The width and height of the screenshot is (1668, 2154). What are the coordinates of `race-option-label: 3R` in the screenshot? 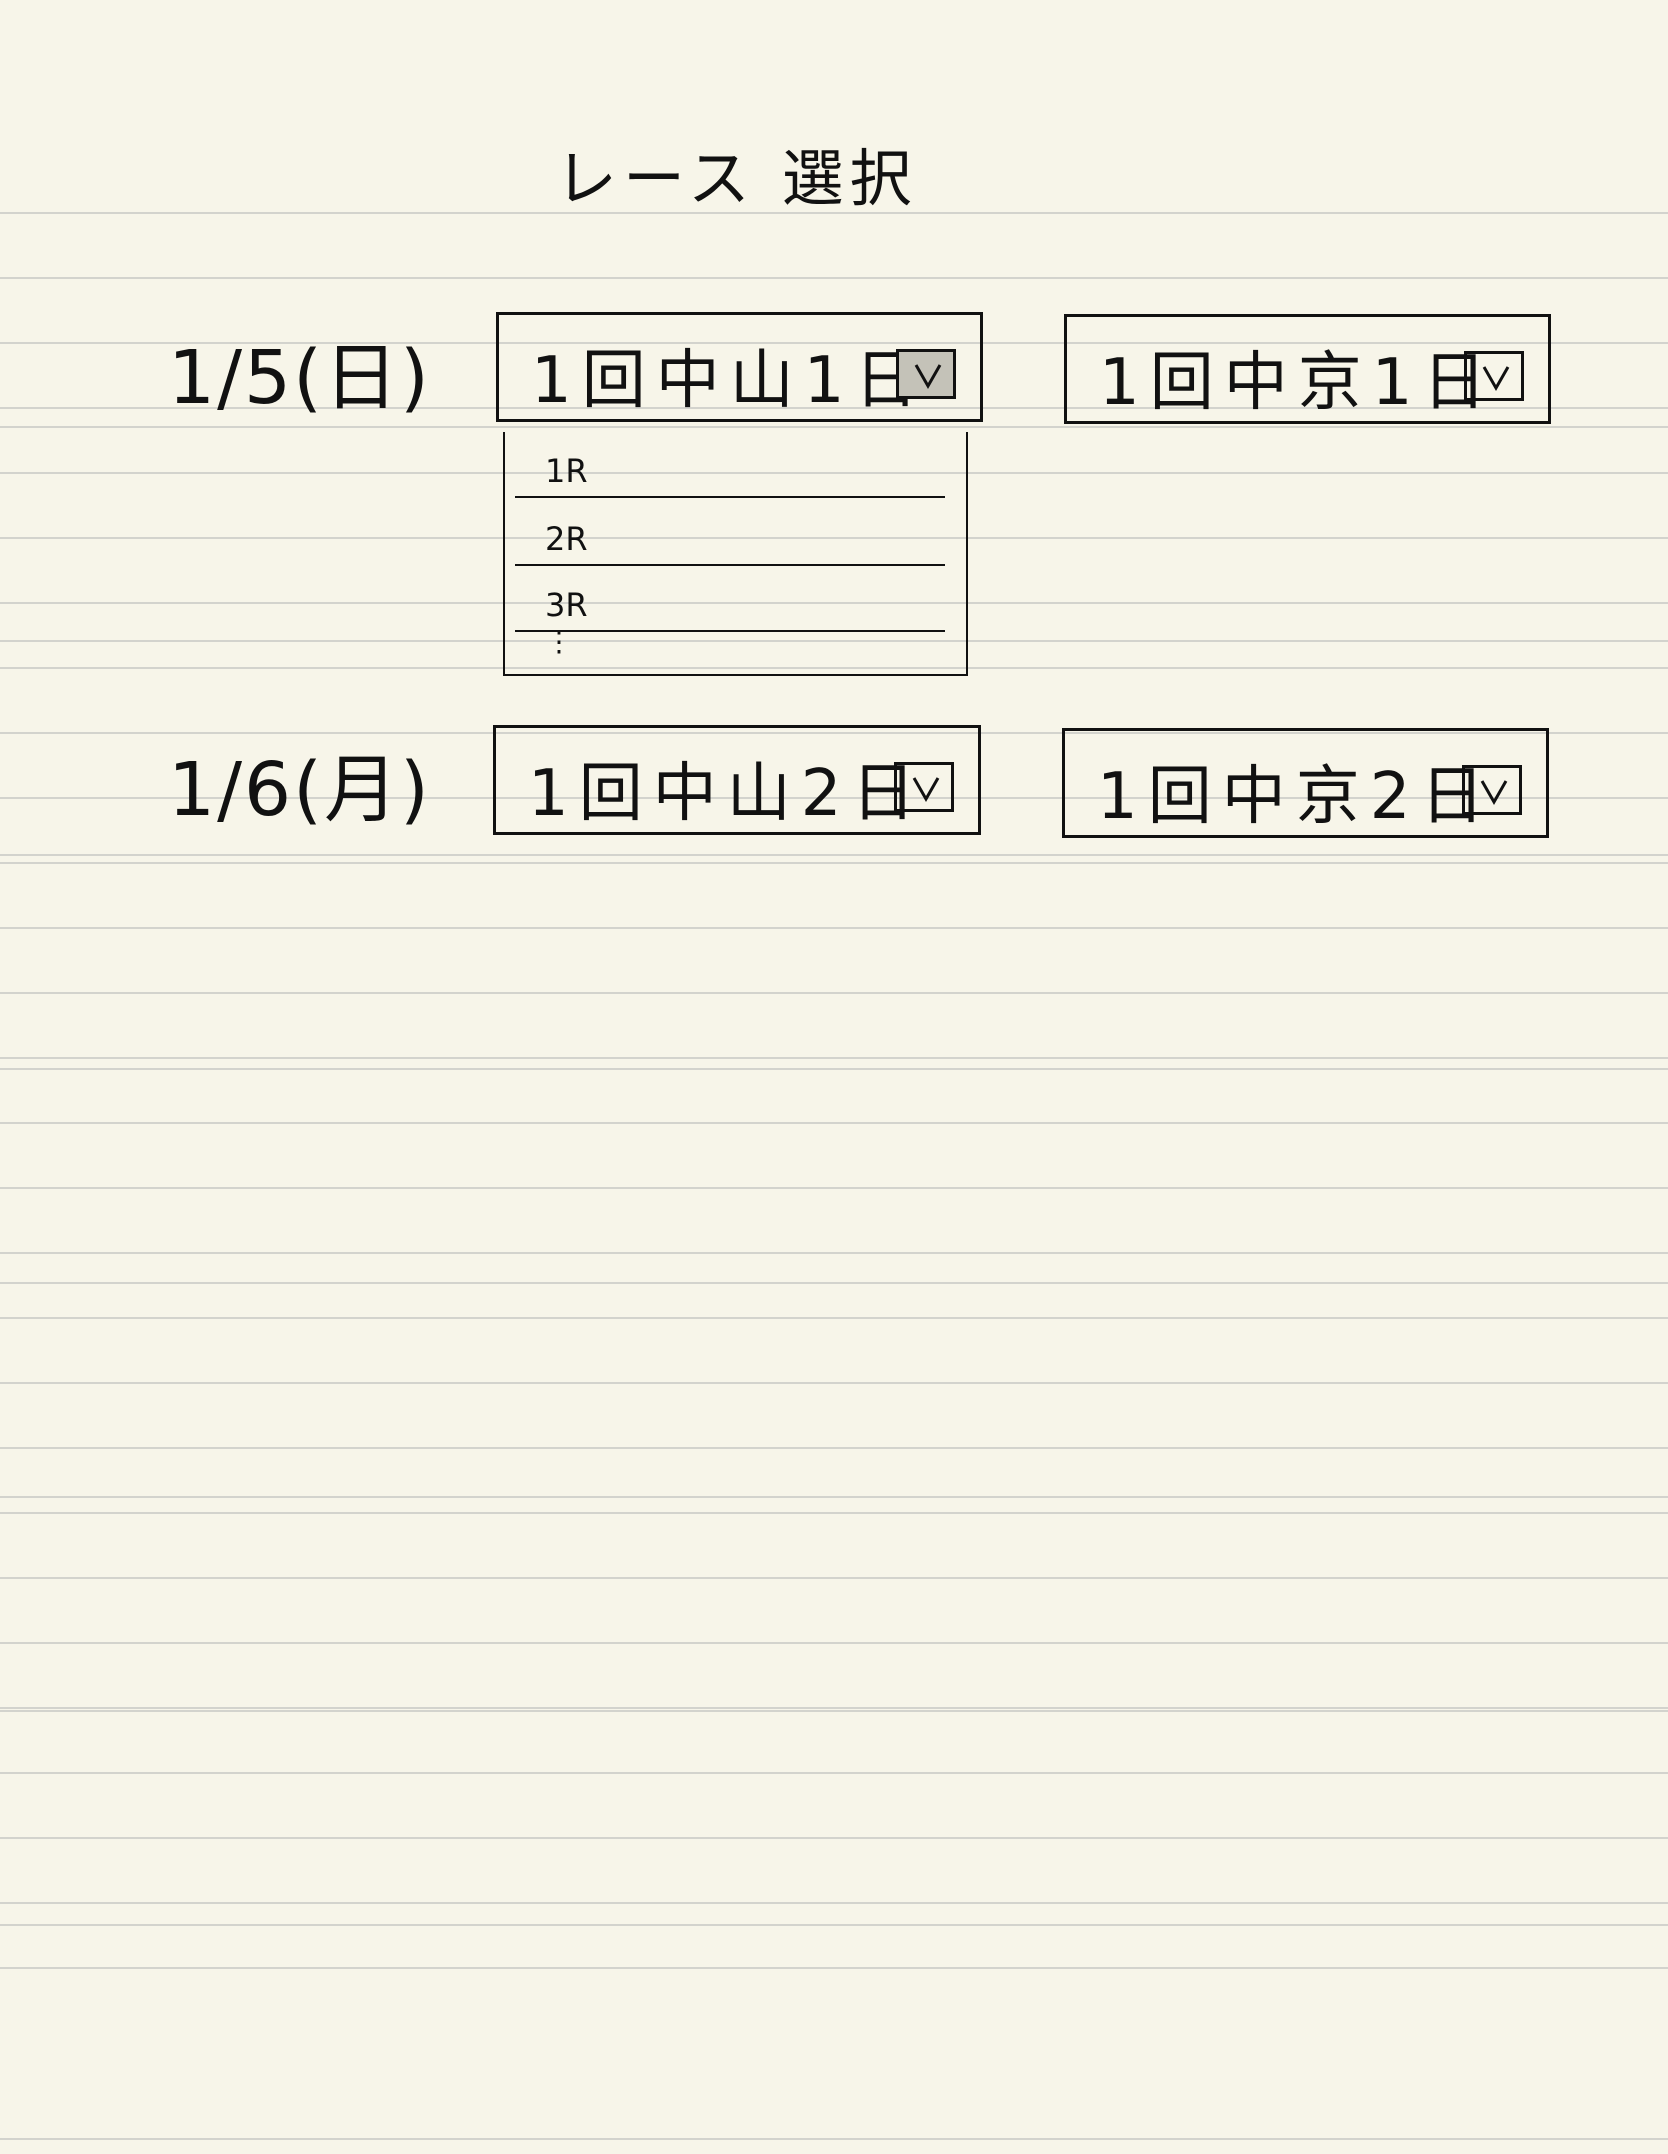 It's located at (566, 605).